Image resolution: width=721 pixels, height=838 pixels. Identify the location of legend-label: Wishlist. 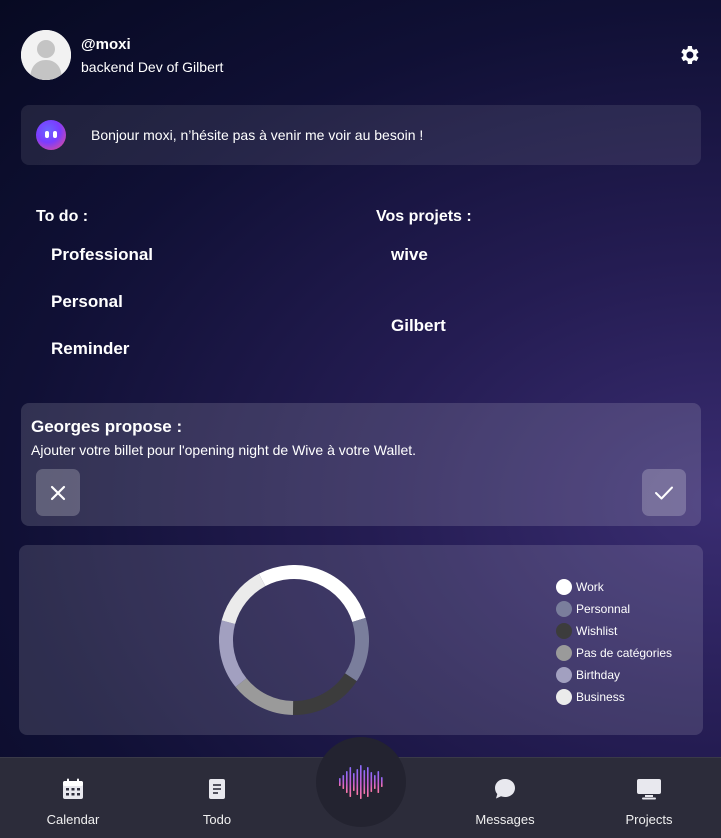
(597, 631).